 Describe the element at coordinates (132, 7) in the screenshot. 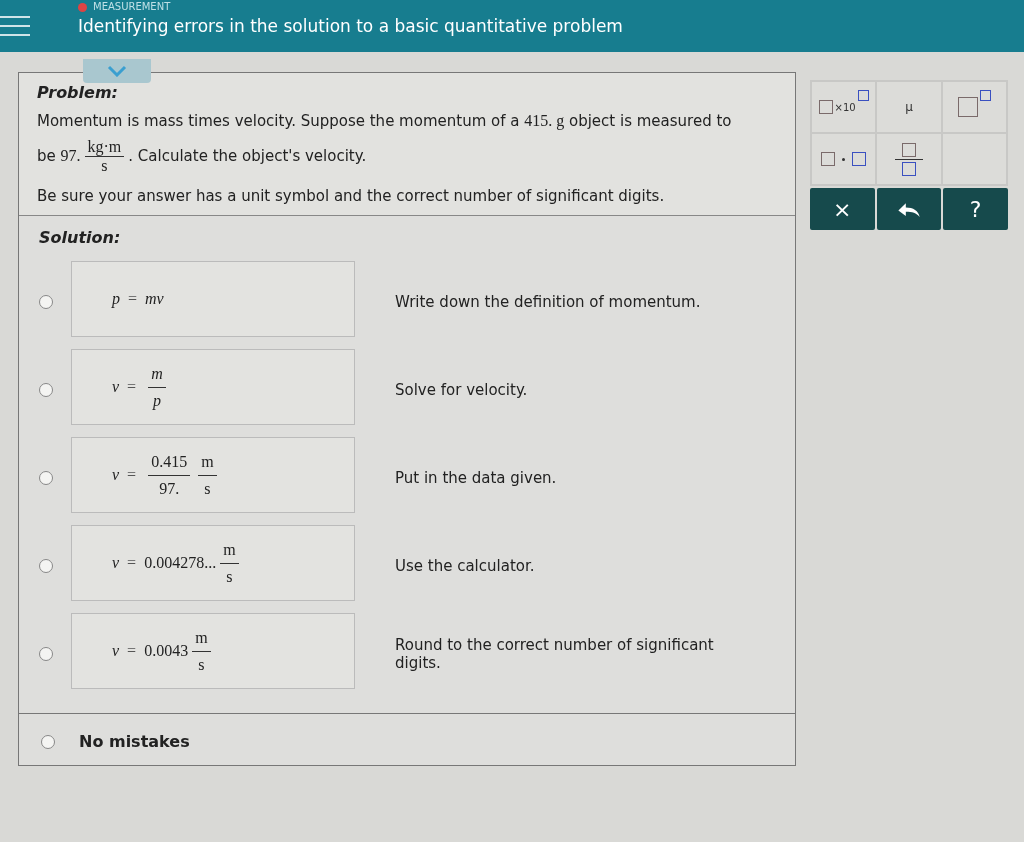

I see `category-label: MEASUREMENT` at that location.